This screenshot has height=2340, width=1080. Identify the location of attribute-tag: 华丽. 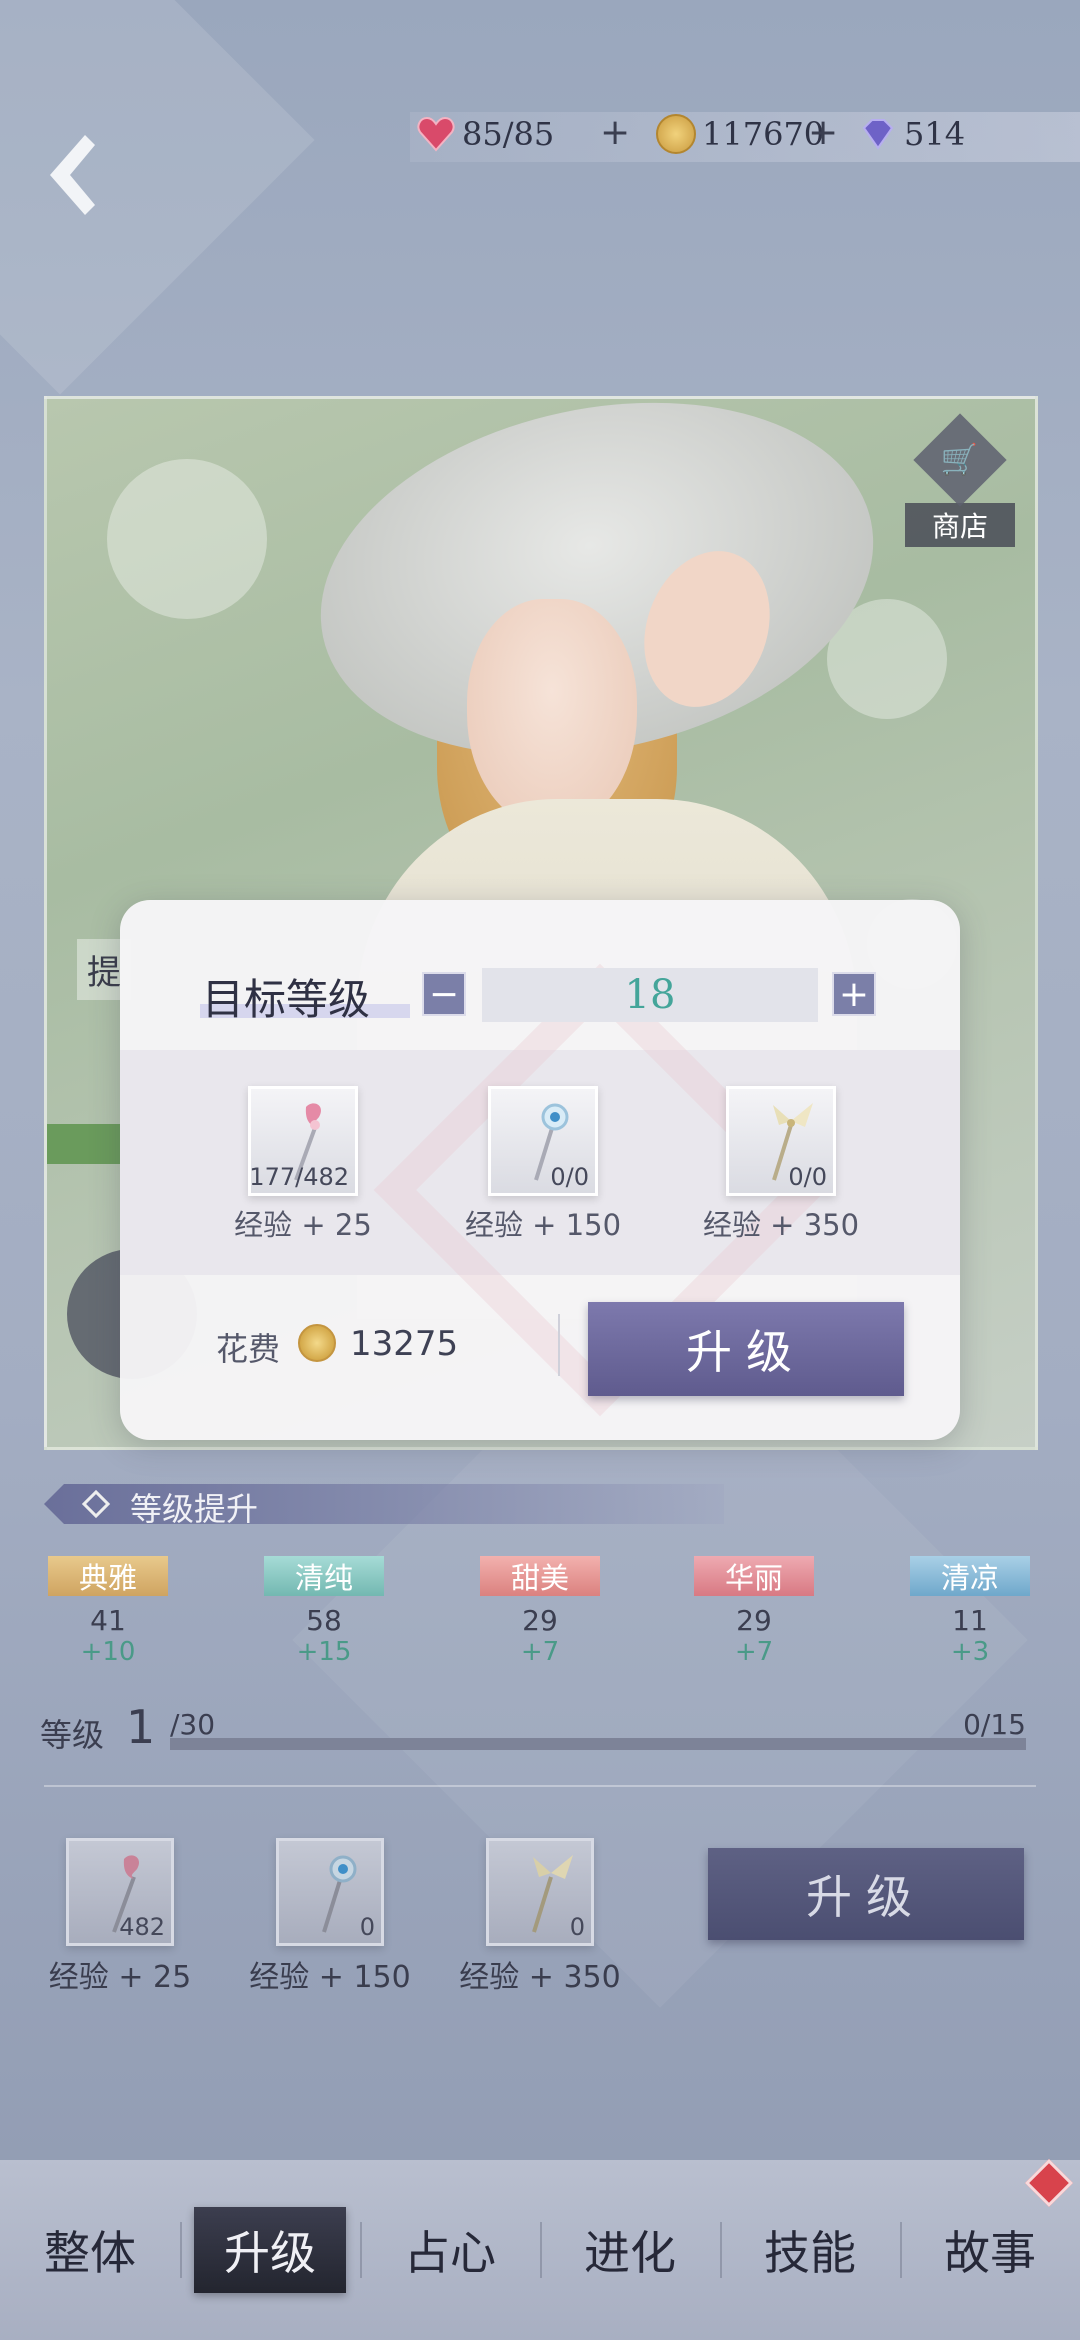
(754, 1576).